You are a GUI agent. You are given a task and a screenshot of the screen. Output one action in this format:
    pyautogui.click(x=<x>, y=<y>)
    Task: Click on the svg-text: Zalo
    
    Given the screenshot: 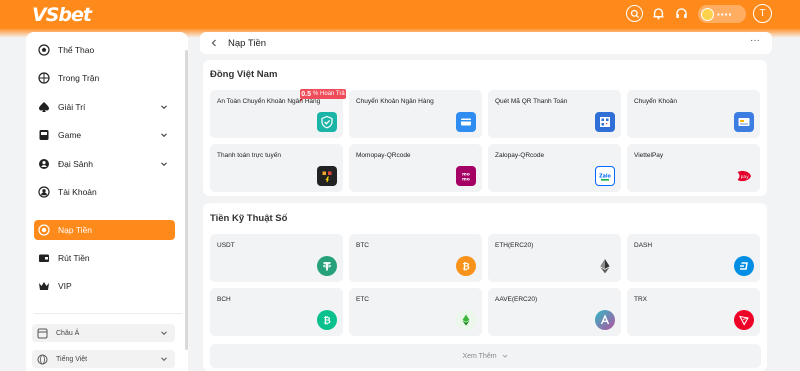 What is the action you would take?
    pyautogui.click(x=605, y=177)
    